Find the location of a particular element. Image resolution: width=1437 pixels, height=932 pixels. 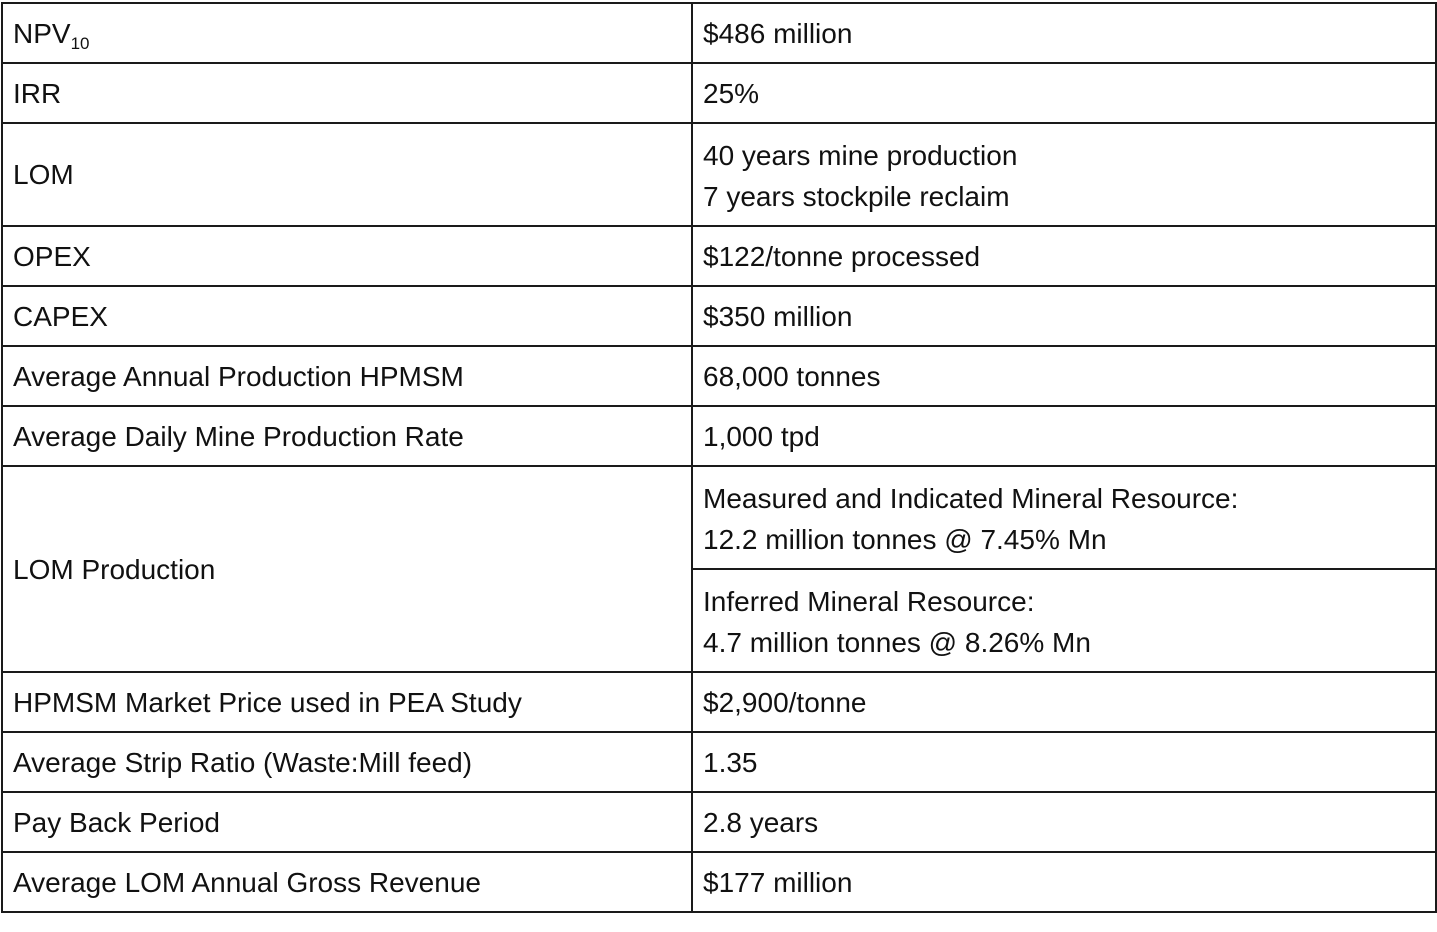

row-value: 1.35 is located at coordinates (730, 762).